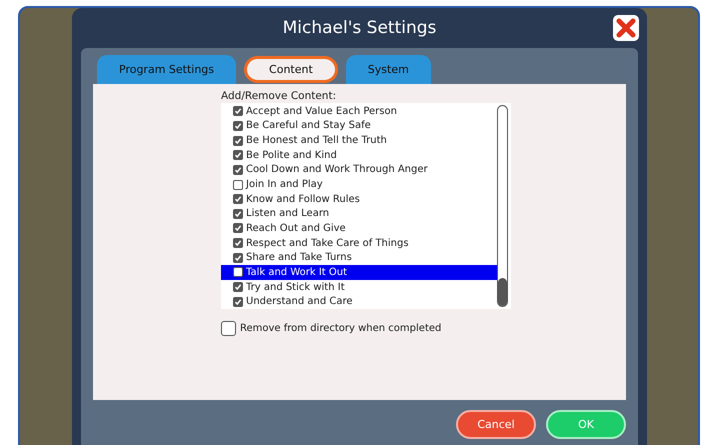  Describe the element at coordinates (303, 199) in the screenshot. I see `item-label: Know and Follow Rules` at that location.